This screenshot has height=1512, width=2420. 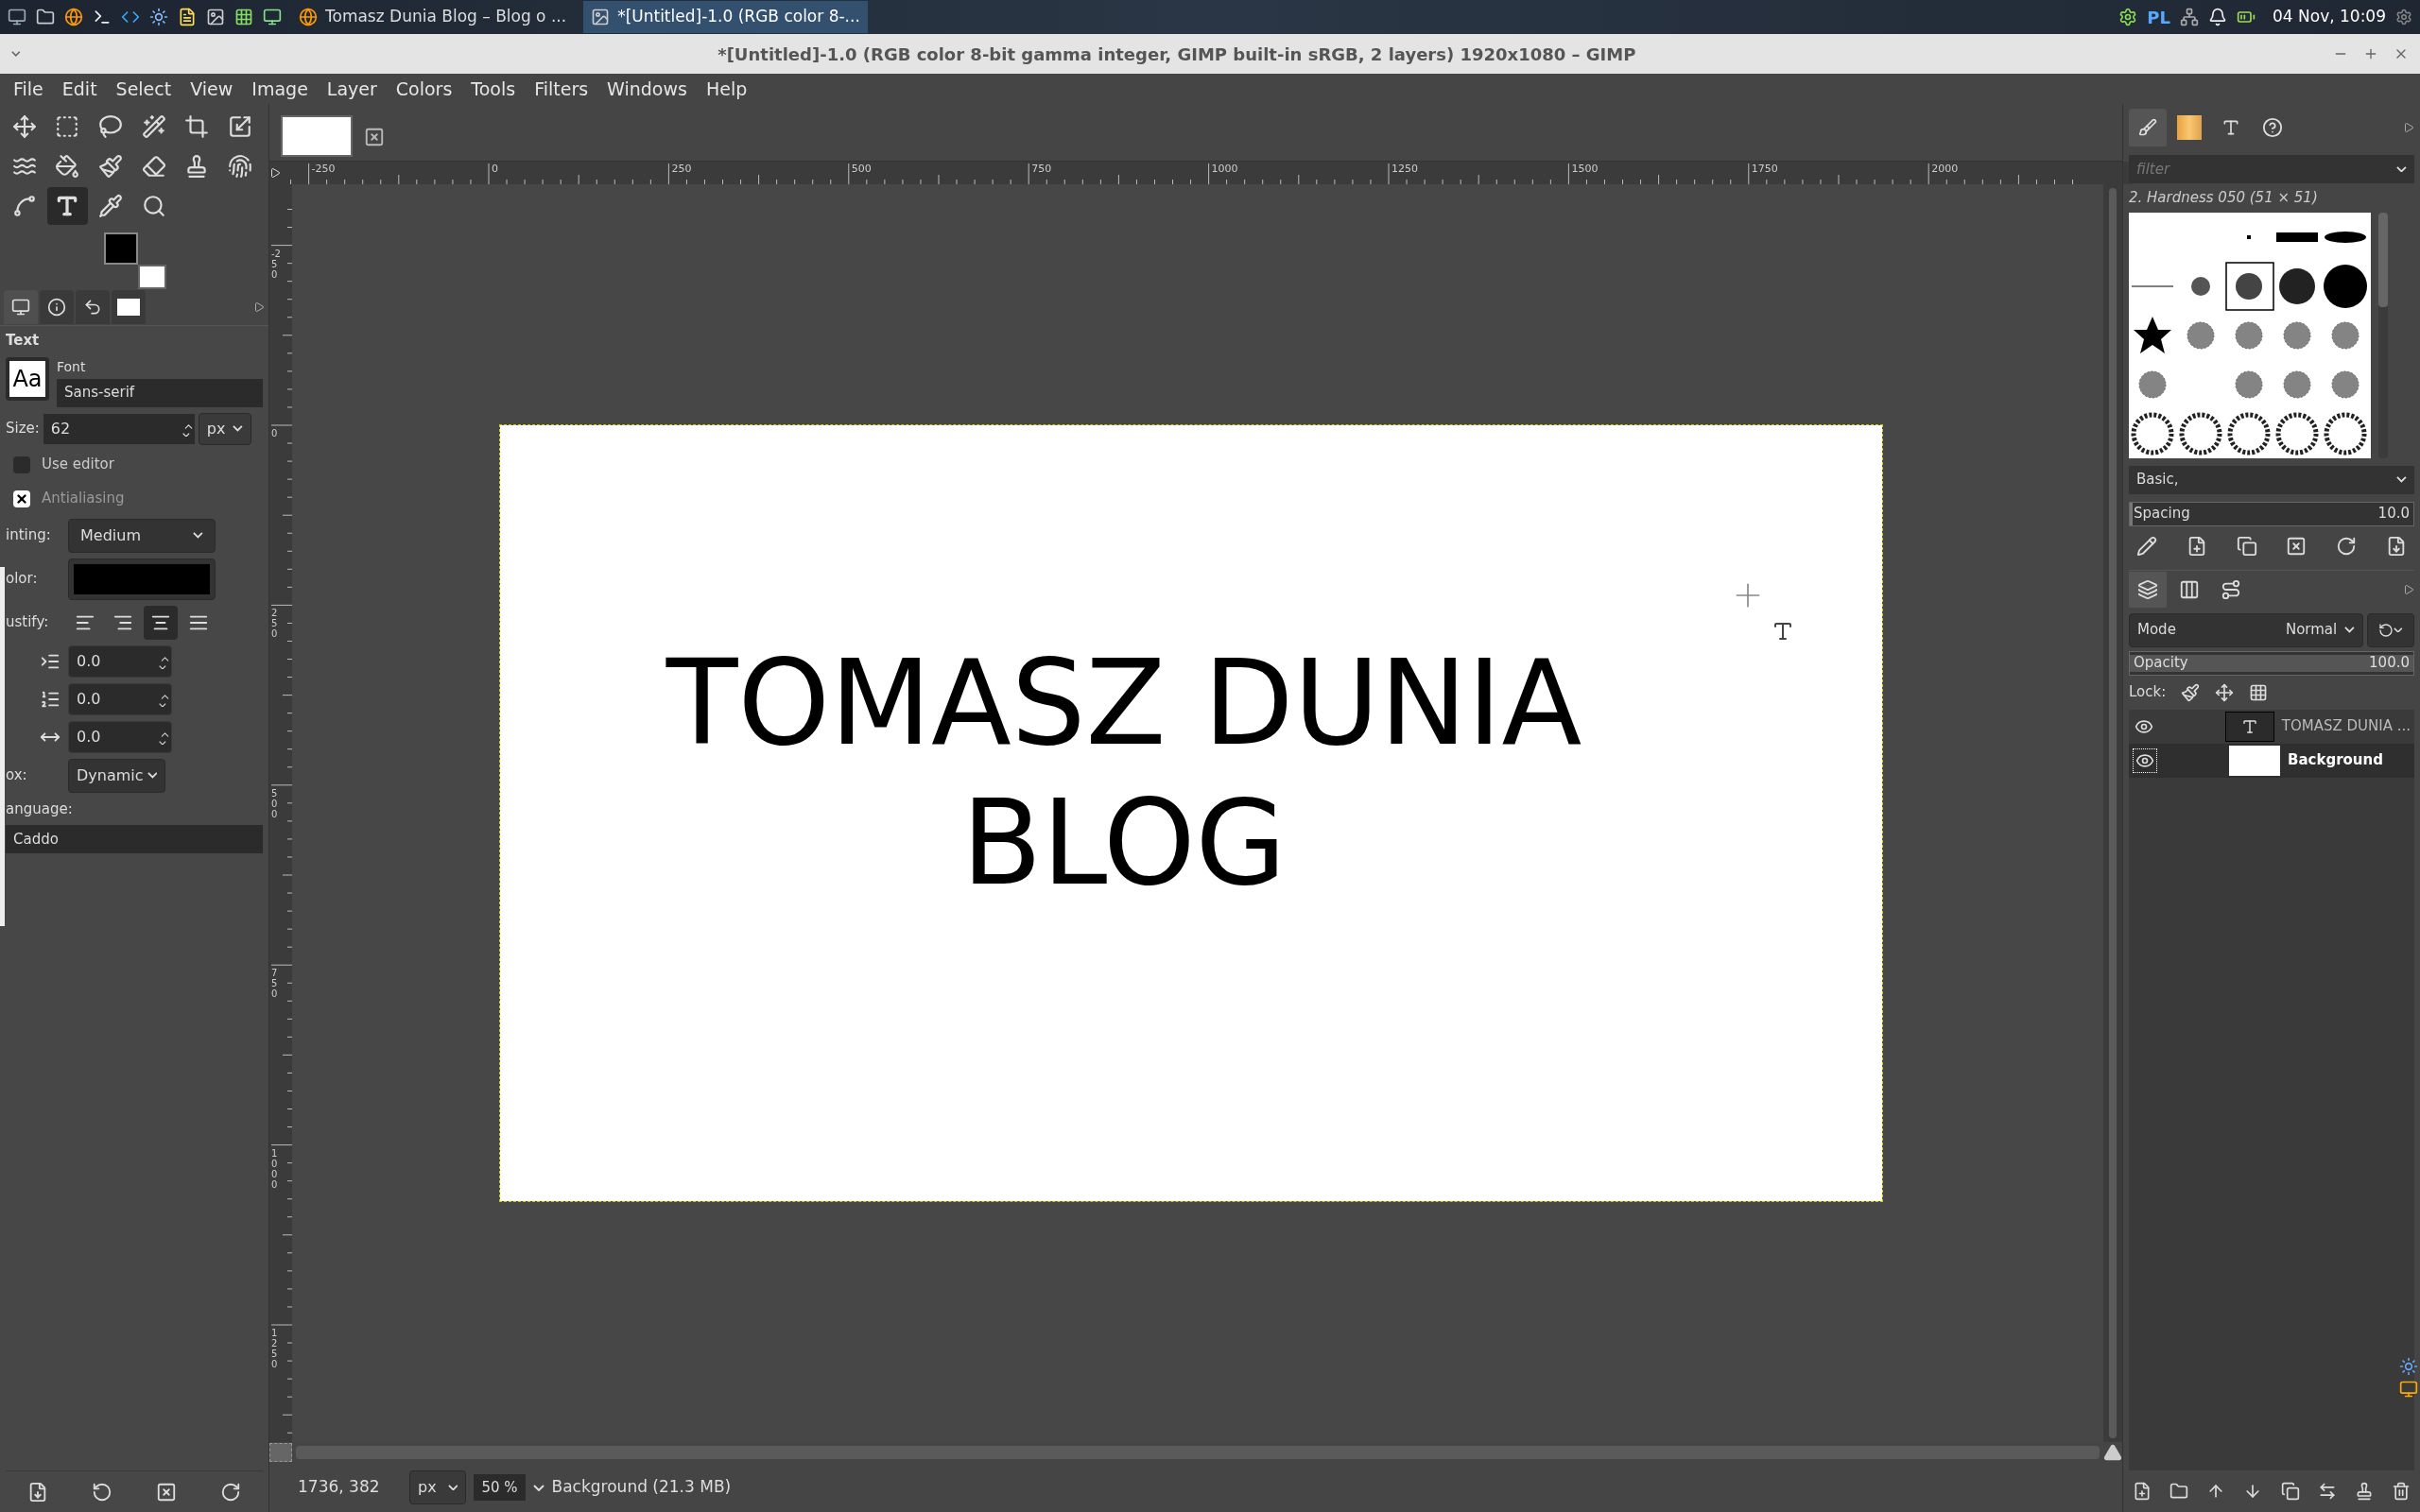 What do you see at coordinates (2148, 590) in the screenshot?
I see `layers-tab` at bounding box center [2148, 590].